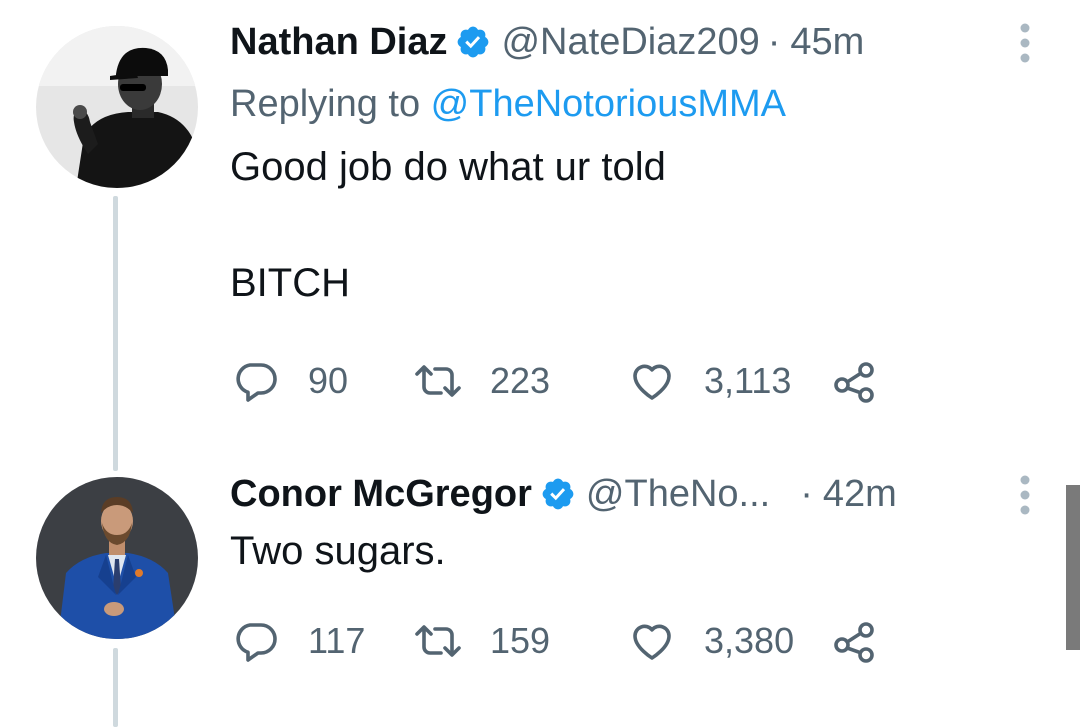 The width and height of the screenshot is (1080, 727). Describe the element at coordinates (117, 107) in the screenshot. I see `avatar-nathan-diaz` at that location.